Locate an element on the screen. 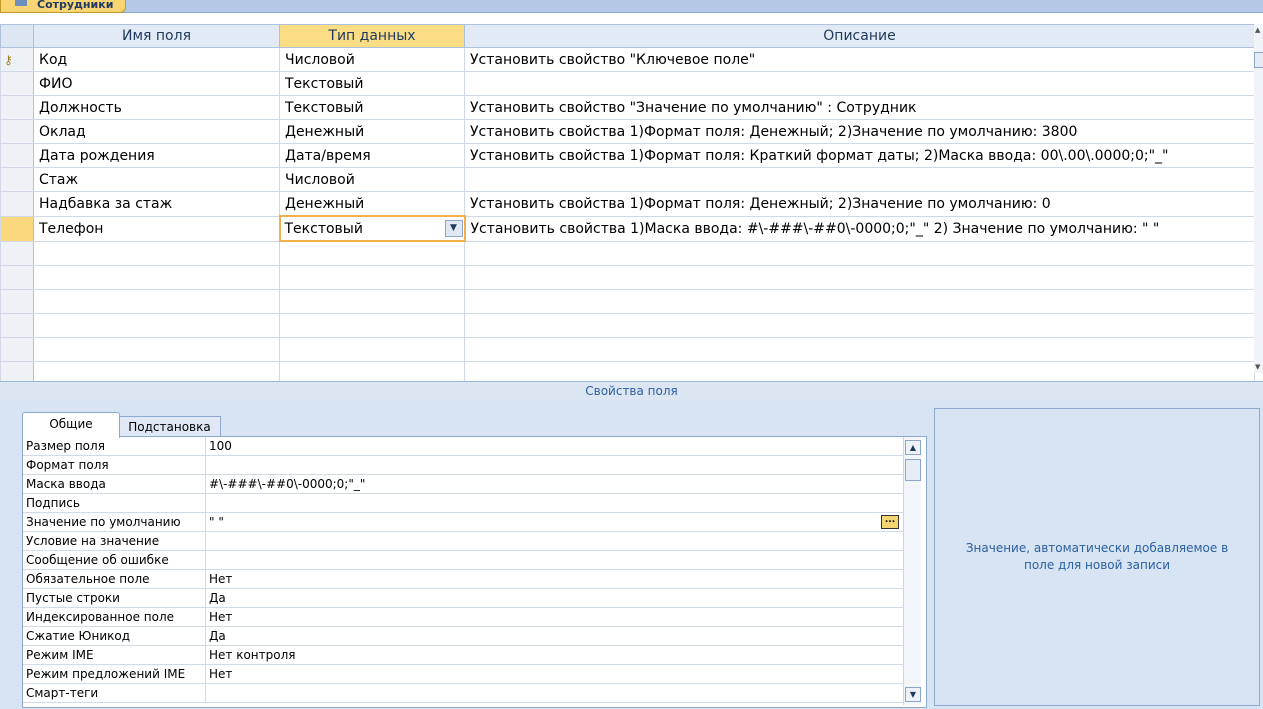 The image size is (1263, 709). field-name-cell: Телефон is located at coordinates (156, 228).